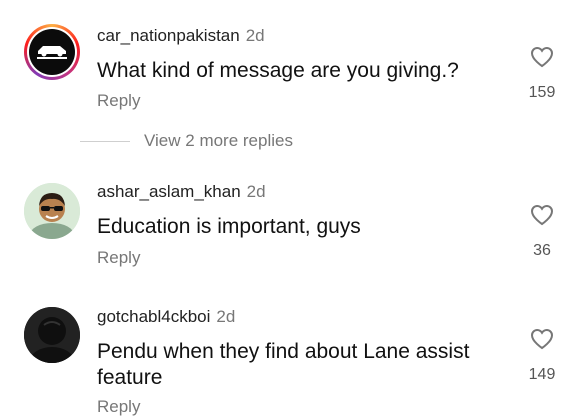 The width and height of the screenshot is (584, 420). I want to click on comment-meta: car_nationpakistan 2d, so click(181, 36).